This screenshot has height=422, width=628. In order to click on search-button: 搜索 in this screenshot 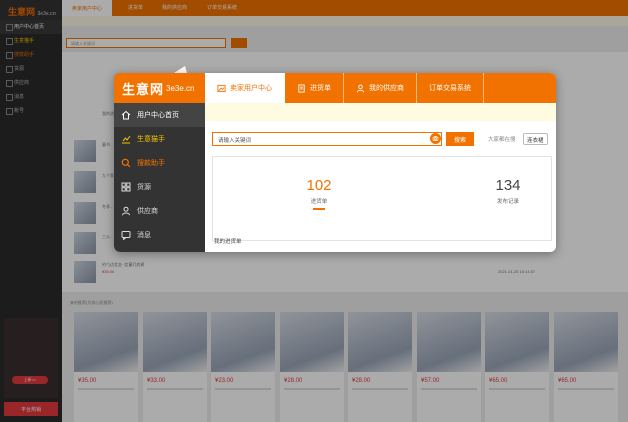, I will do `click(460, 139)`.